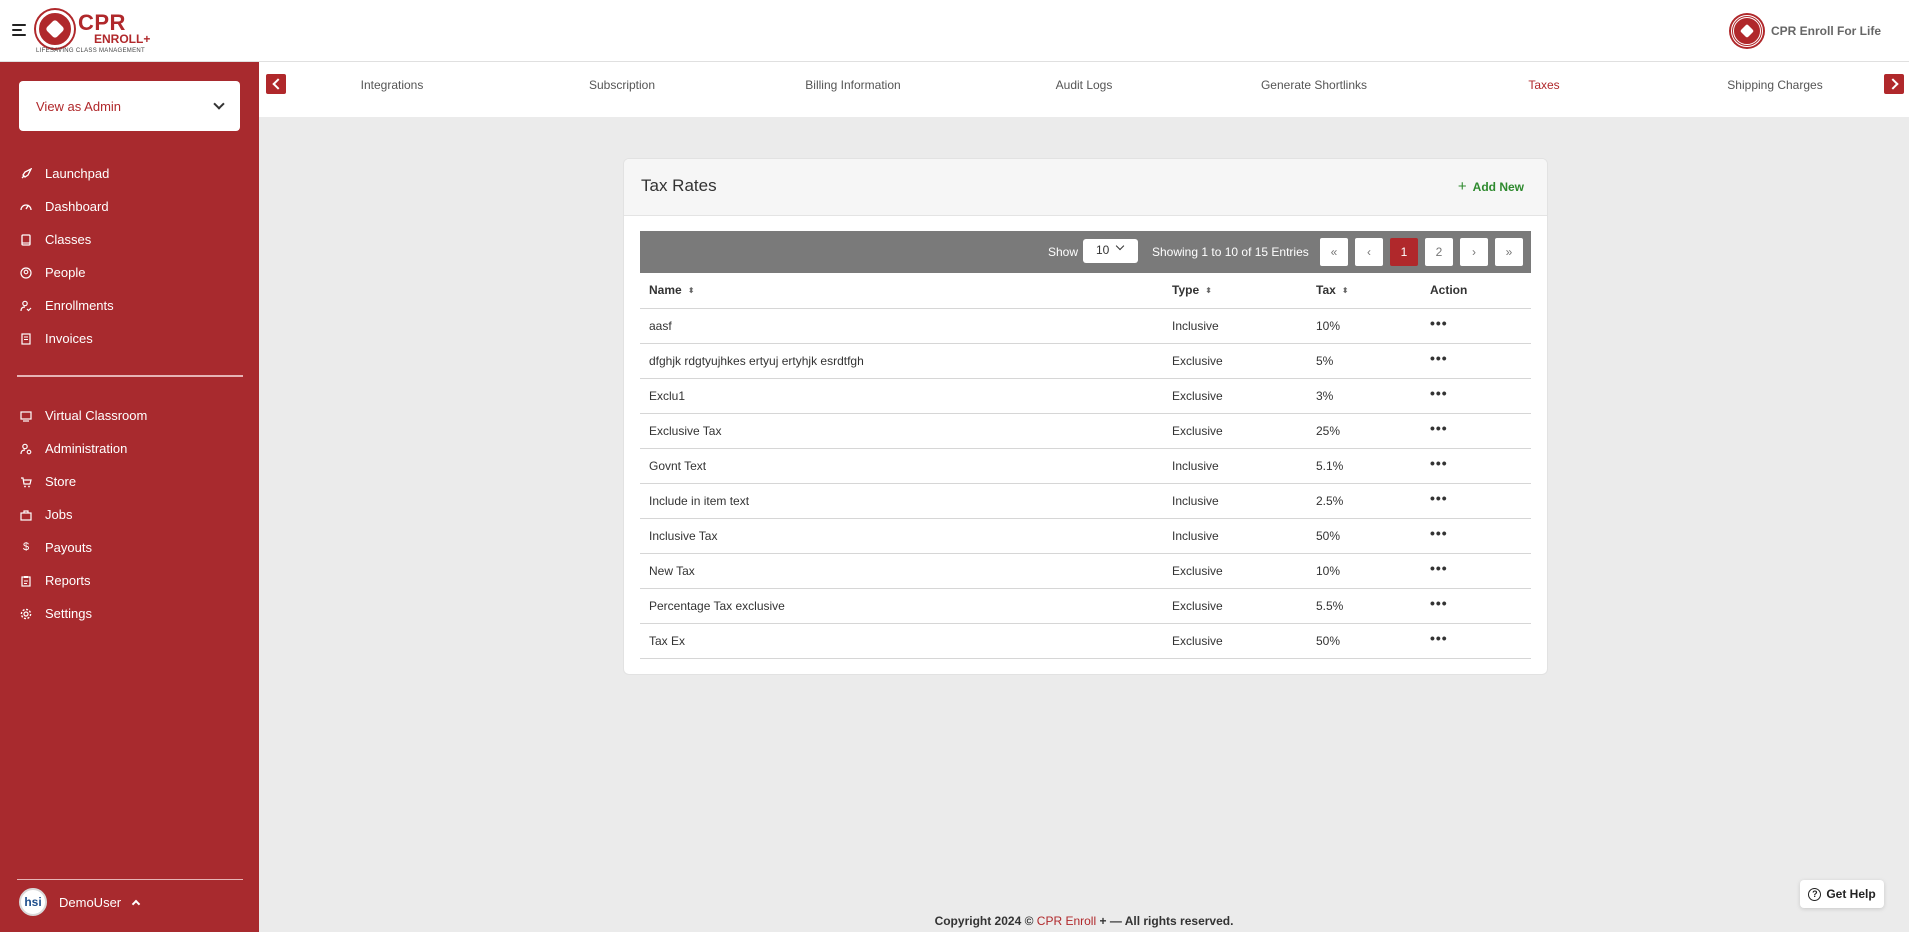  I want to click on tabs-scroll-left-button, so click(276, 84).